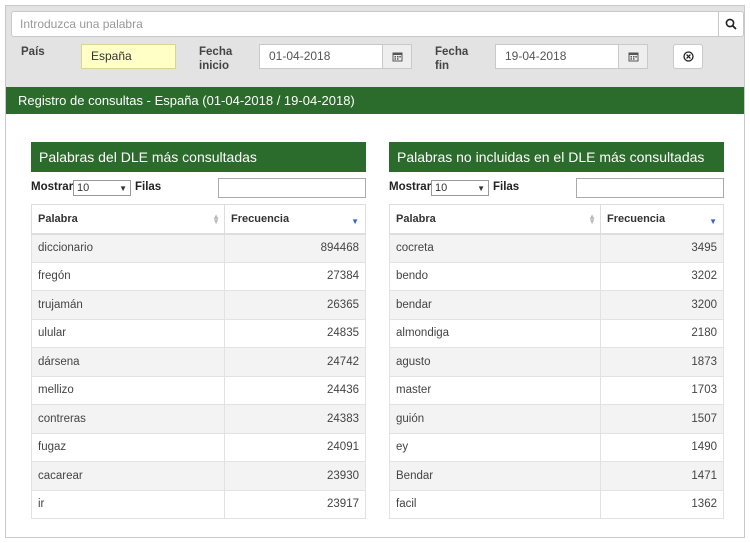 The image size is (750, 543). I want to click on table-row: contreras 24383, so click(198, 419).